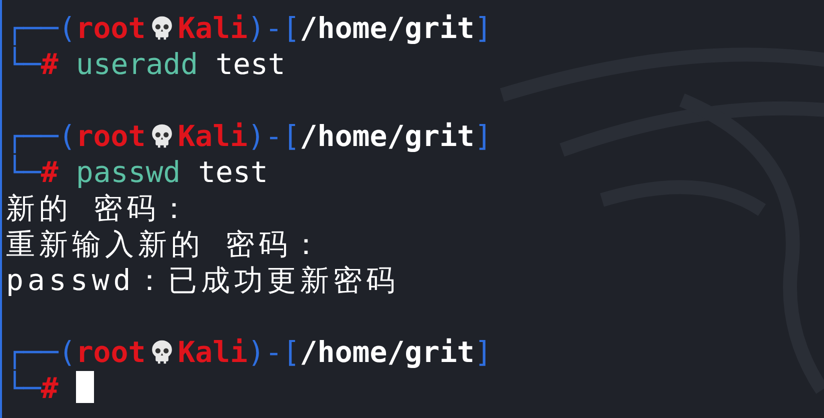 The image size is (824, 418). I want to click on command-name: useradd, so click(137, 64).